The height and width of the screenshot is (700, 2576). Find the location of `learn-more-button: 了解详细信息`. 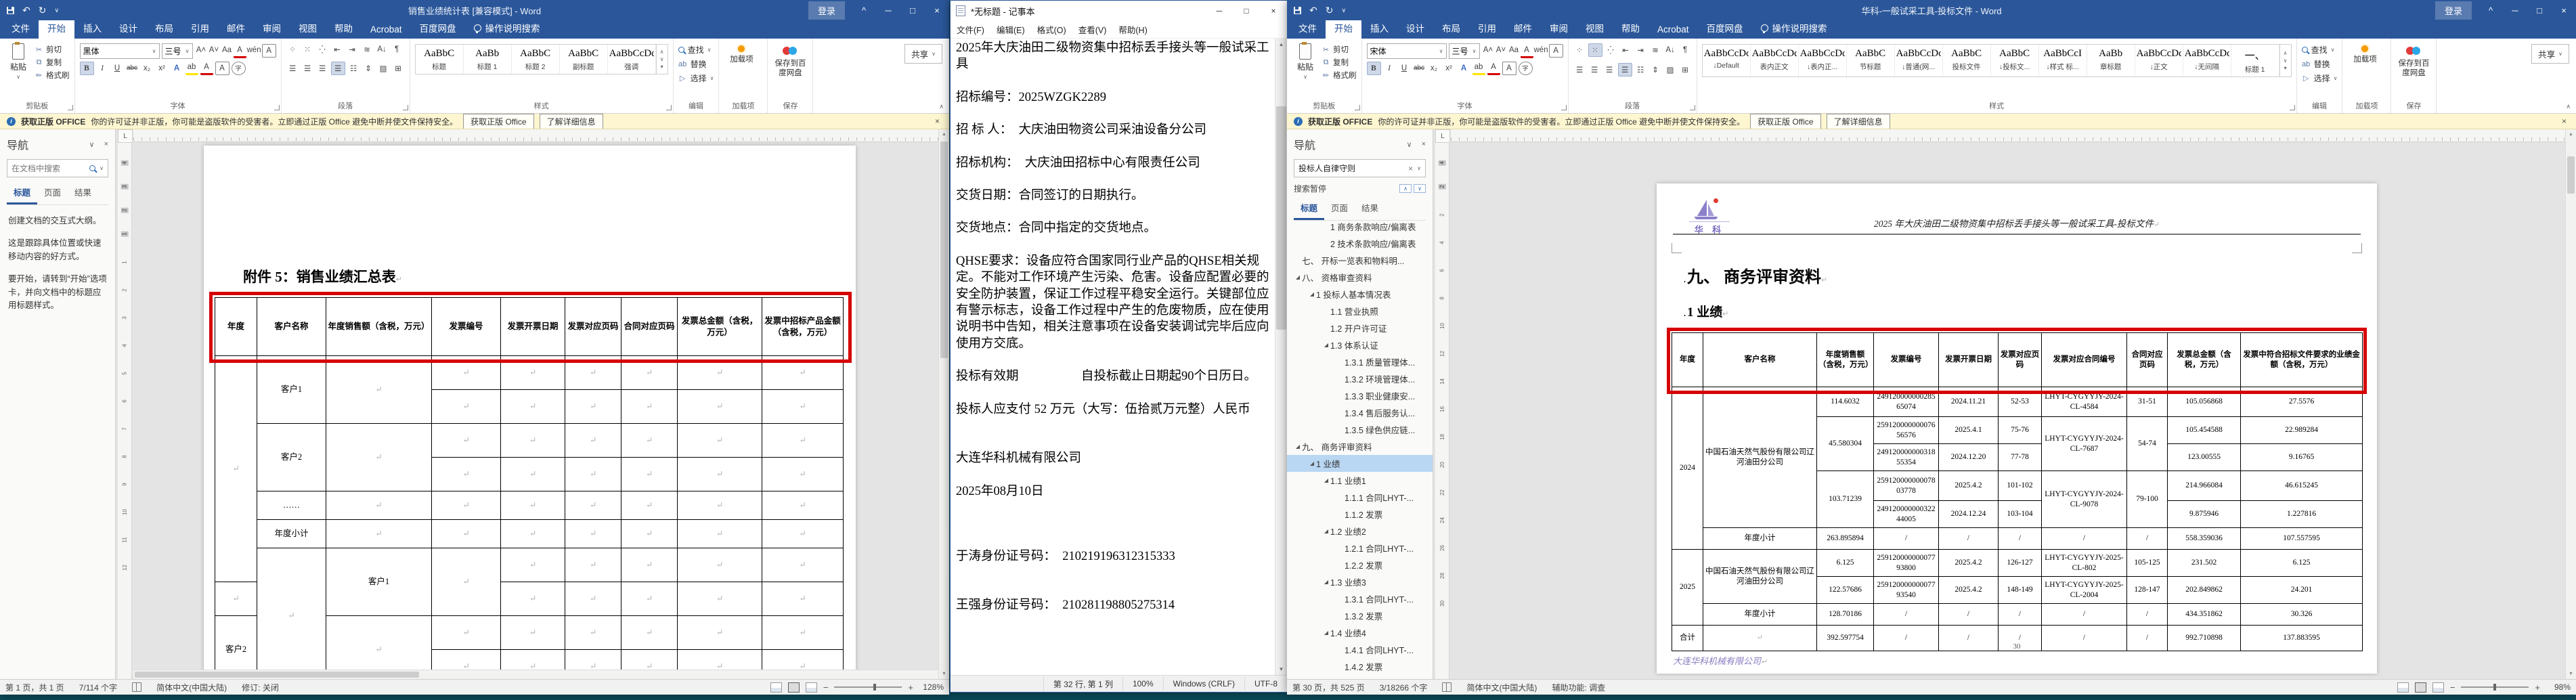

learn-more-button: 了解详细信息 is located at coordinates (571, 121).